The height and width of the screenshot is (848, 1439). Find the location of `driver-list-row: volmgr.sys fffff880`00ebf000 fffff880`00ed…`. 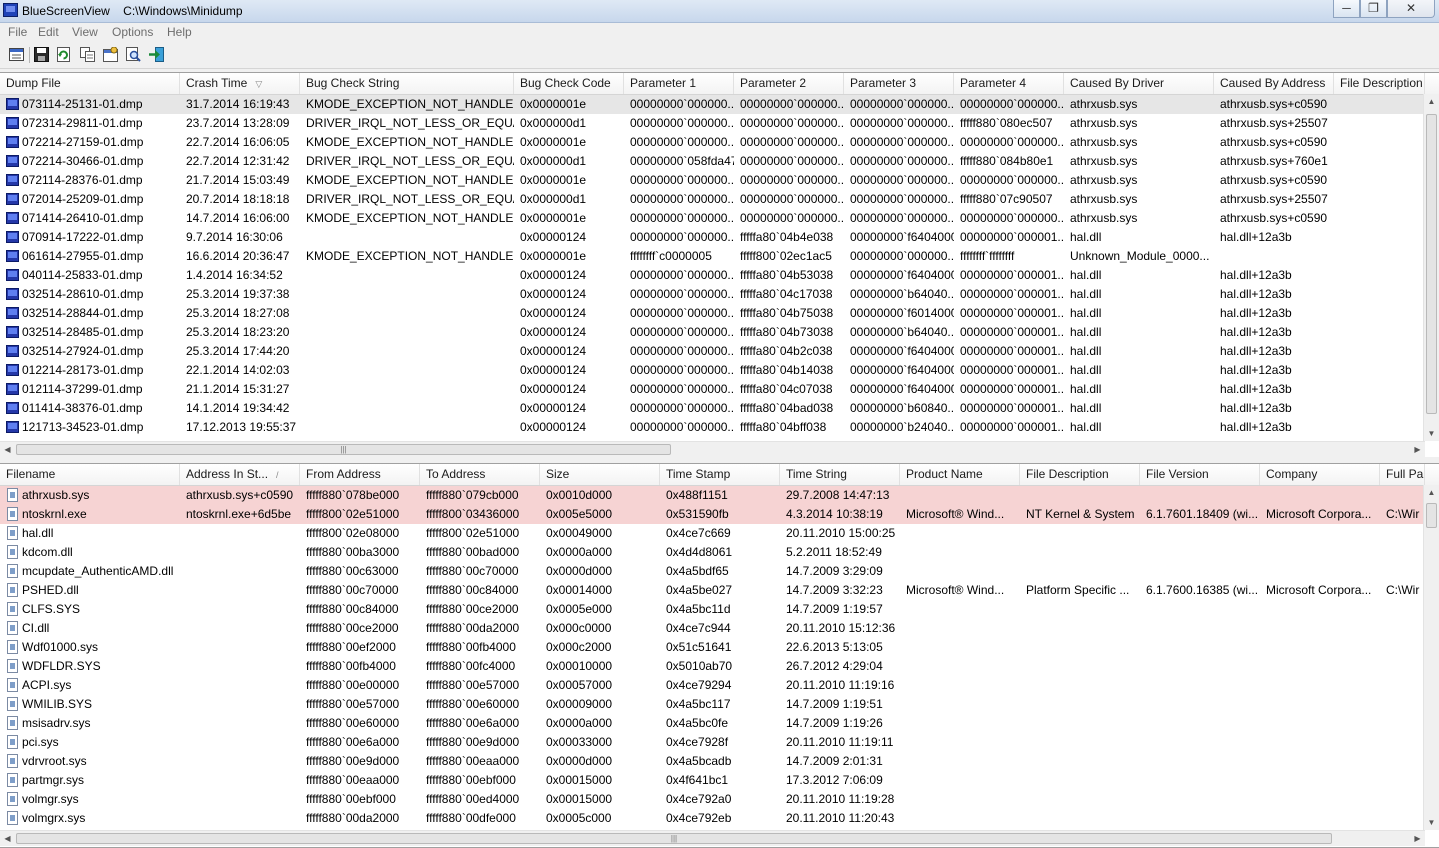

driver-list-row: volmgr.sys fffff880`00ebf000 fffff880`00ed… is located at coordinates (712, 799).